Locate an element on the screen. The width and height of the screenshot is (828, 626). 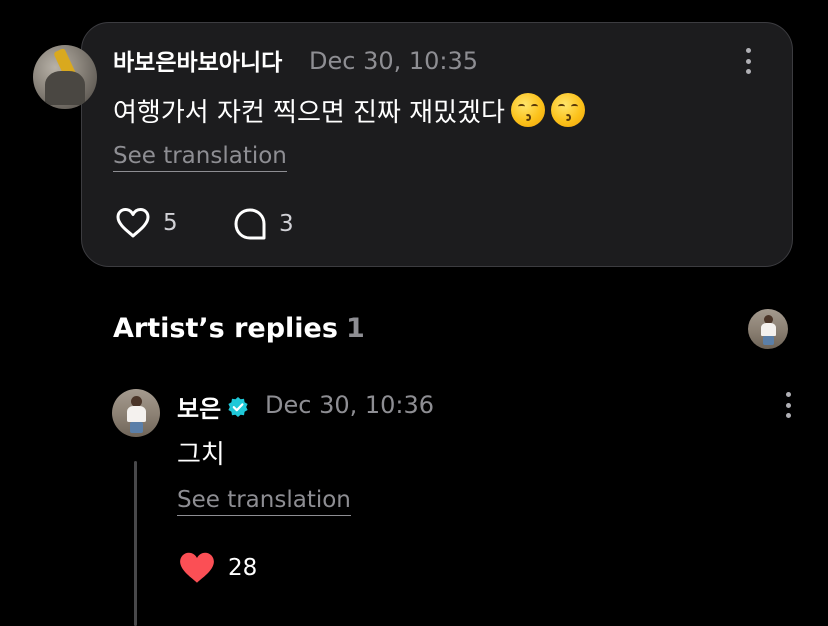
commenter-username: 바보은바보아니다 is located at coordinates (197, 60).